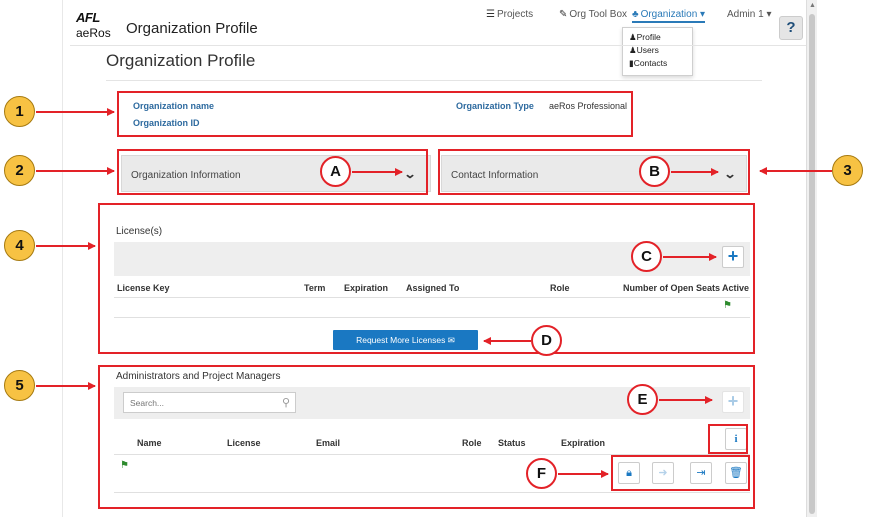 Image resolution: width=871 pixels, height=517 pixels. What do you see at coordinates (192, 28) in the screenshot?
I see `header-title: Organization Profile` at bounding box center [192, 28].